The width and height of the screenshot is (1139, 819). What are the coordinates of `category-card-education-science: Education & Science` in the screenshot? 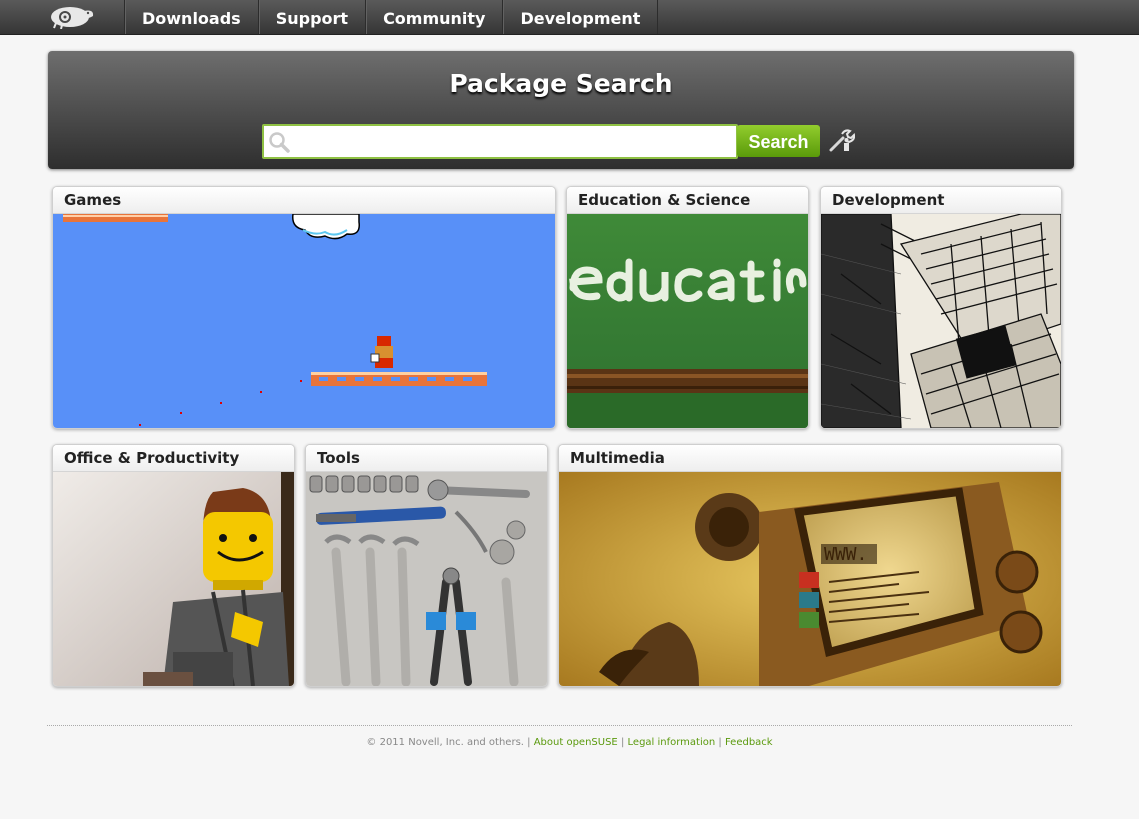 It's located at (687, 307).